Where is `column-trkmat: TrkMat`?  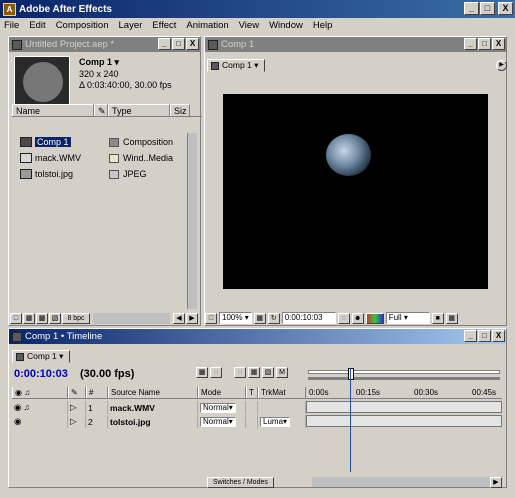 column-trkmat: TrkMat is located at coordinates (282, 392).